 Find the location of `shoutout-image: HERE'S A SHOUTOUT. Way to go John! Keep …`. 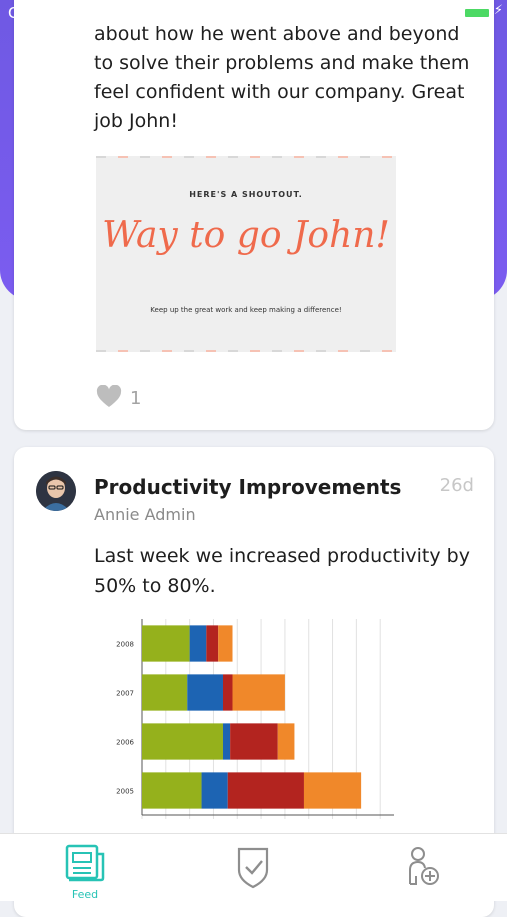

shoutout-image: HERE'S A SHOUTOUT. Way to go John! Keep … is located at coordinates (246, 254).